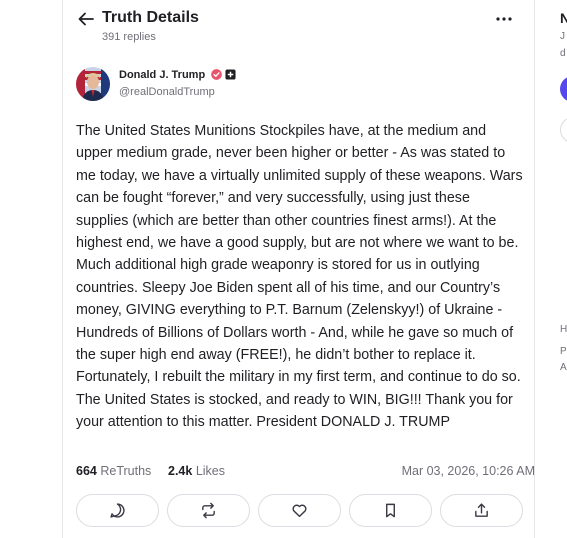 The height and width of the screenshot is (538, 567). I want to click on more-dots-icon, so click(504, 19).